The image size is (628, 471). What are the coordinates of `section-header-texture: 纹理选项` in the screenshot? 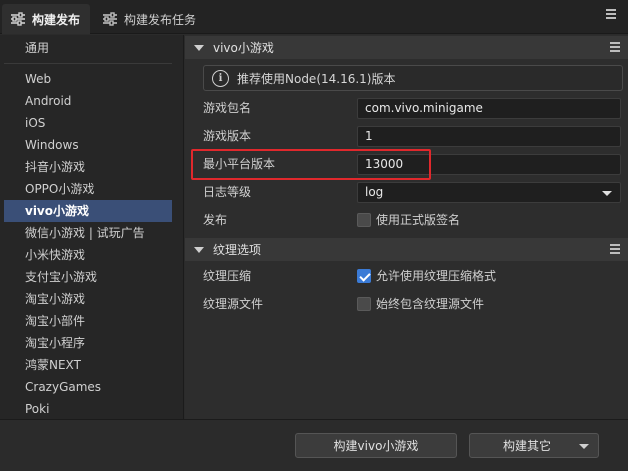 It's located at (406, 249).